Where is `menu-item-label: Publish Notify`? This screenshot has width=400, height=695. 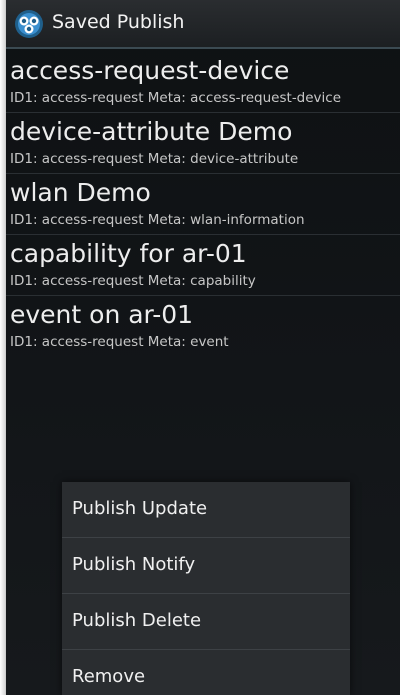
menu-item-label: Publish Notify is located at coordinates (134, 564).